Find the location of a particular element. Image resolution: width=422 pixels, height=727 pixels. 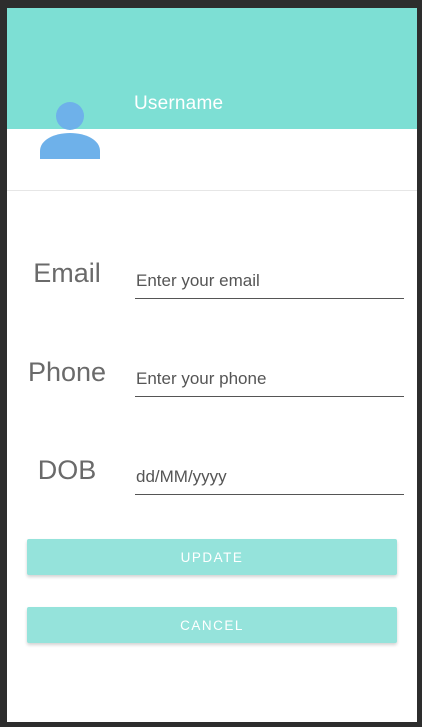

phone-field is located at coordinates (269, 379).